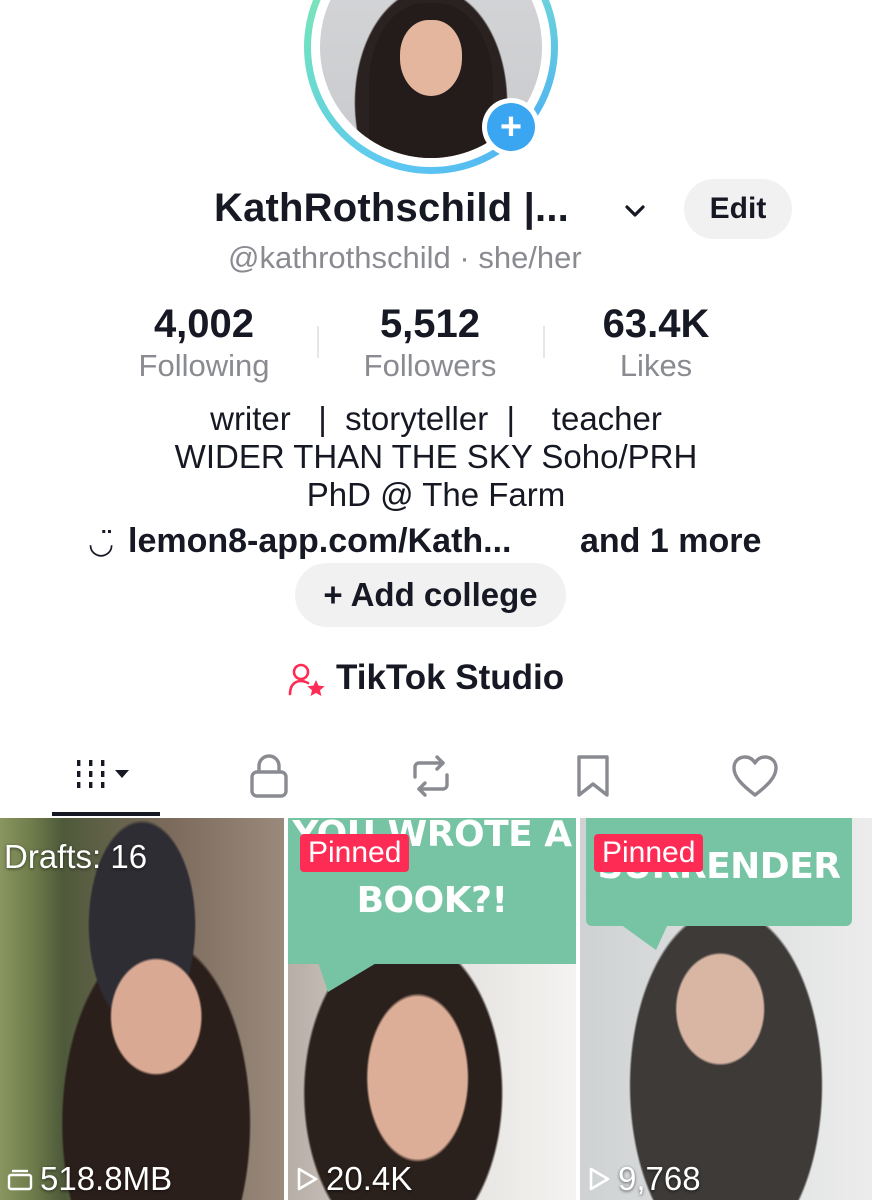  I want to click on bio-line: WIDER THAN THE SKY Soho/PRH, so click(436, 456).